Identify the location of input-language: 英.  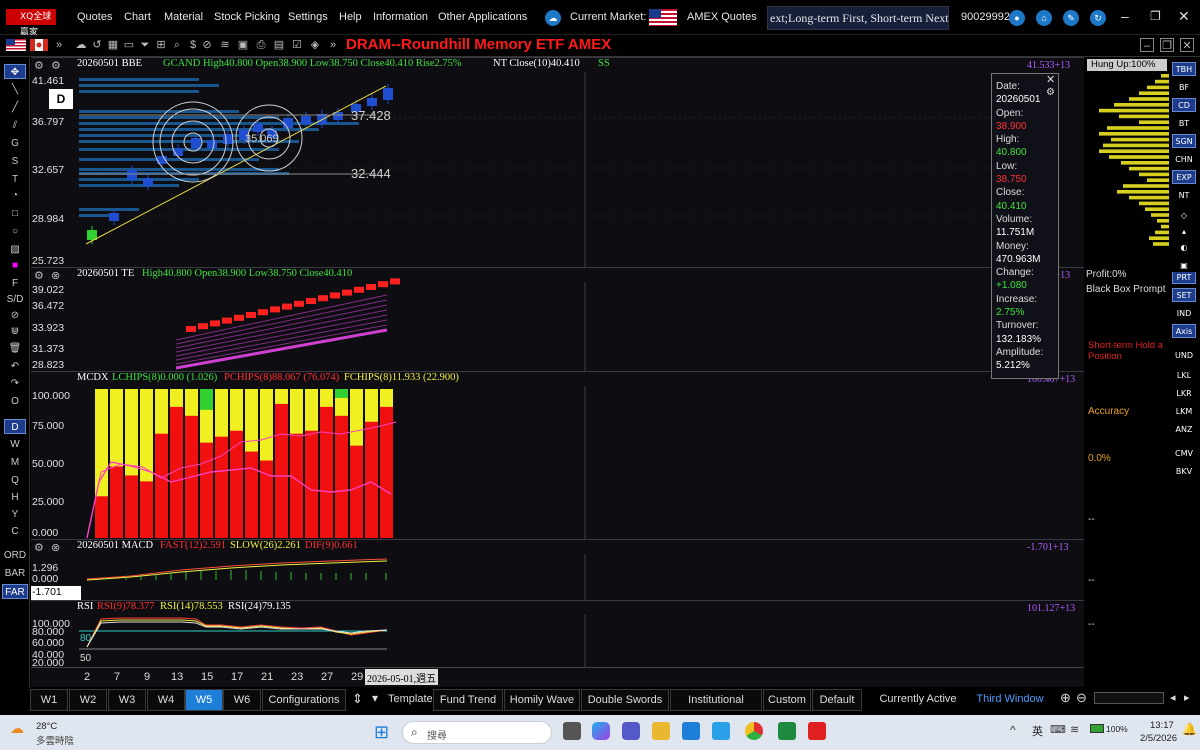
(1037, 731).